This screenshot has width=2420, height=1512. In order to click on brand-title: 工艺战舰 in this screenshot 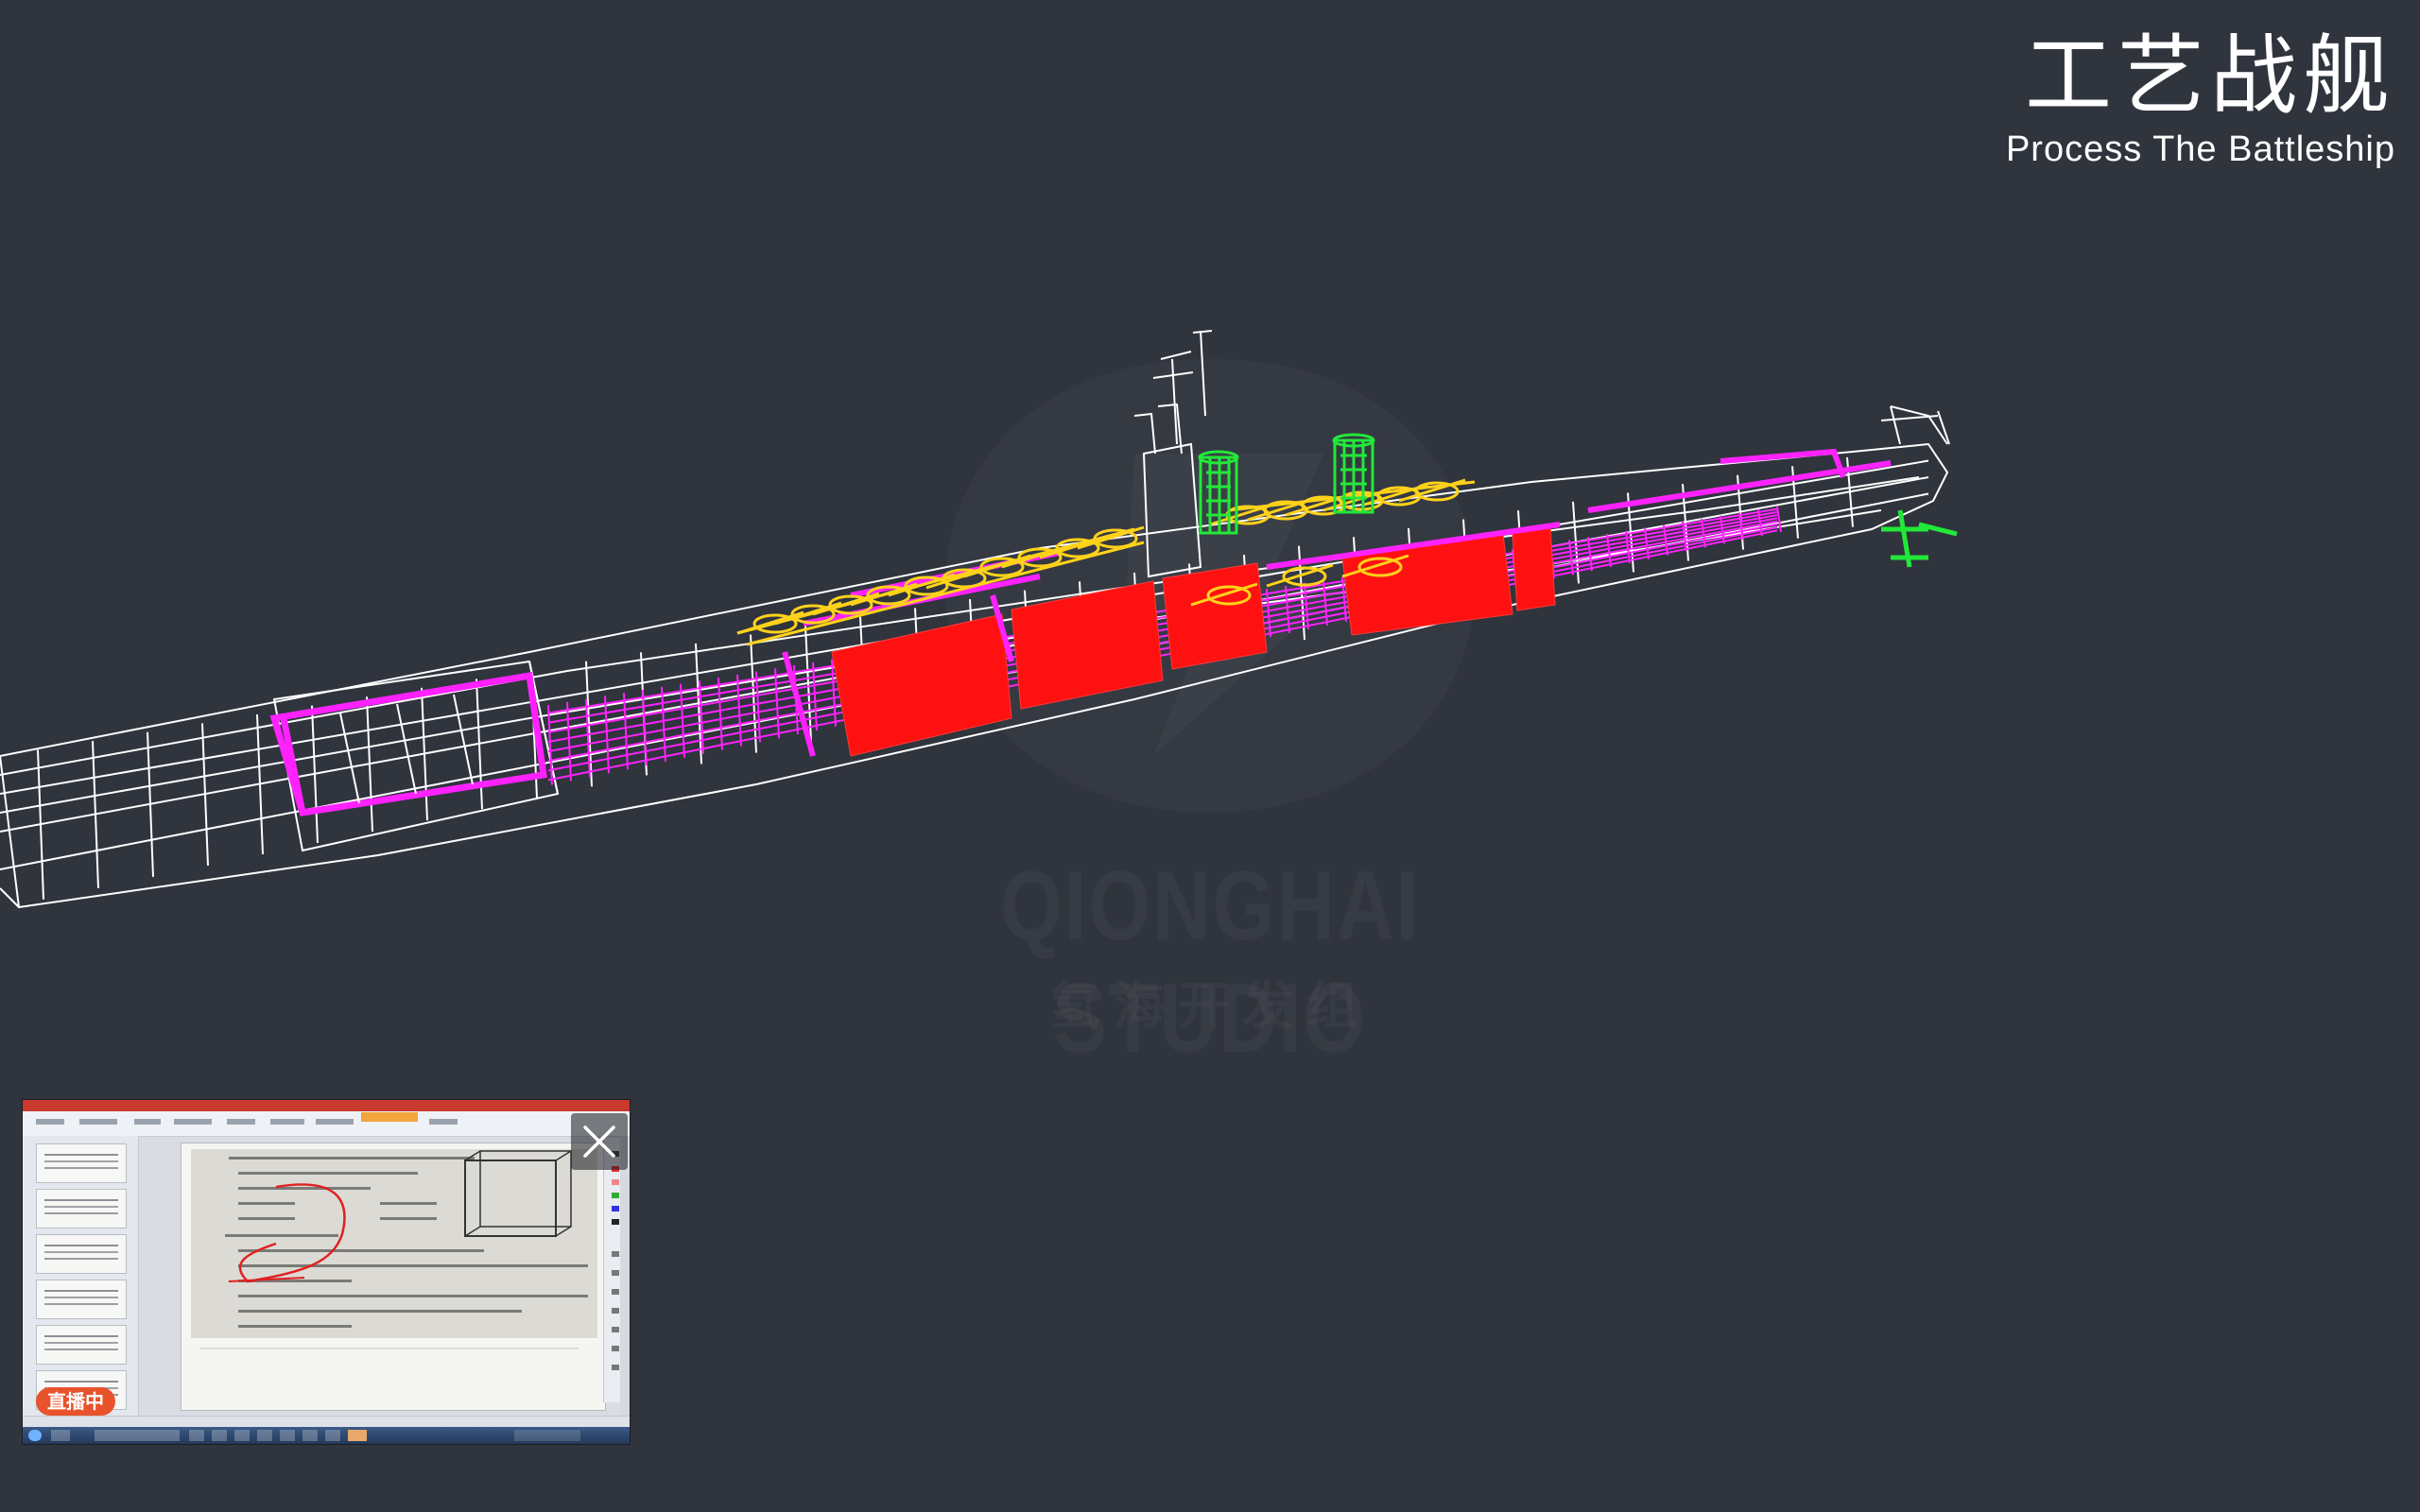, I will do `click(2210, 76)`.